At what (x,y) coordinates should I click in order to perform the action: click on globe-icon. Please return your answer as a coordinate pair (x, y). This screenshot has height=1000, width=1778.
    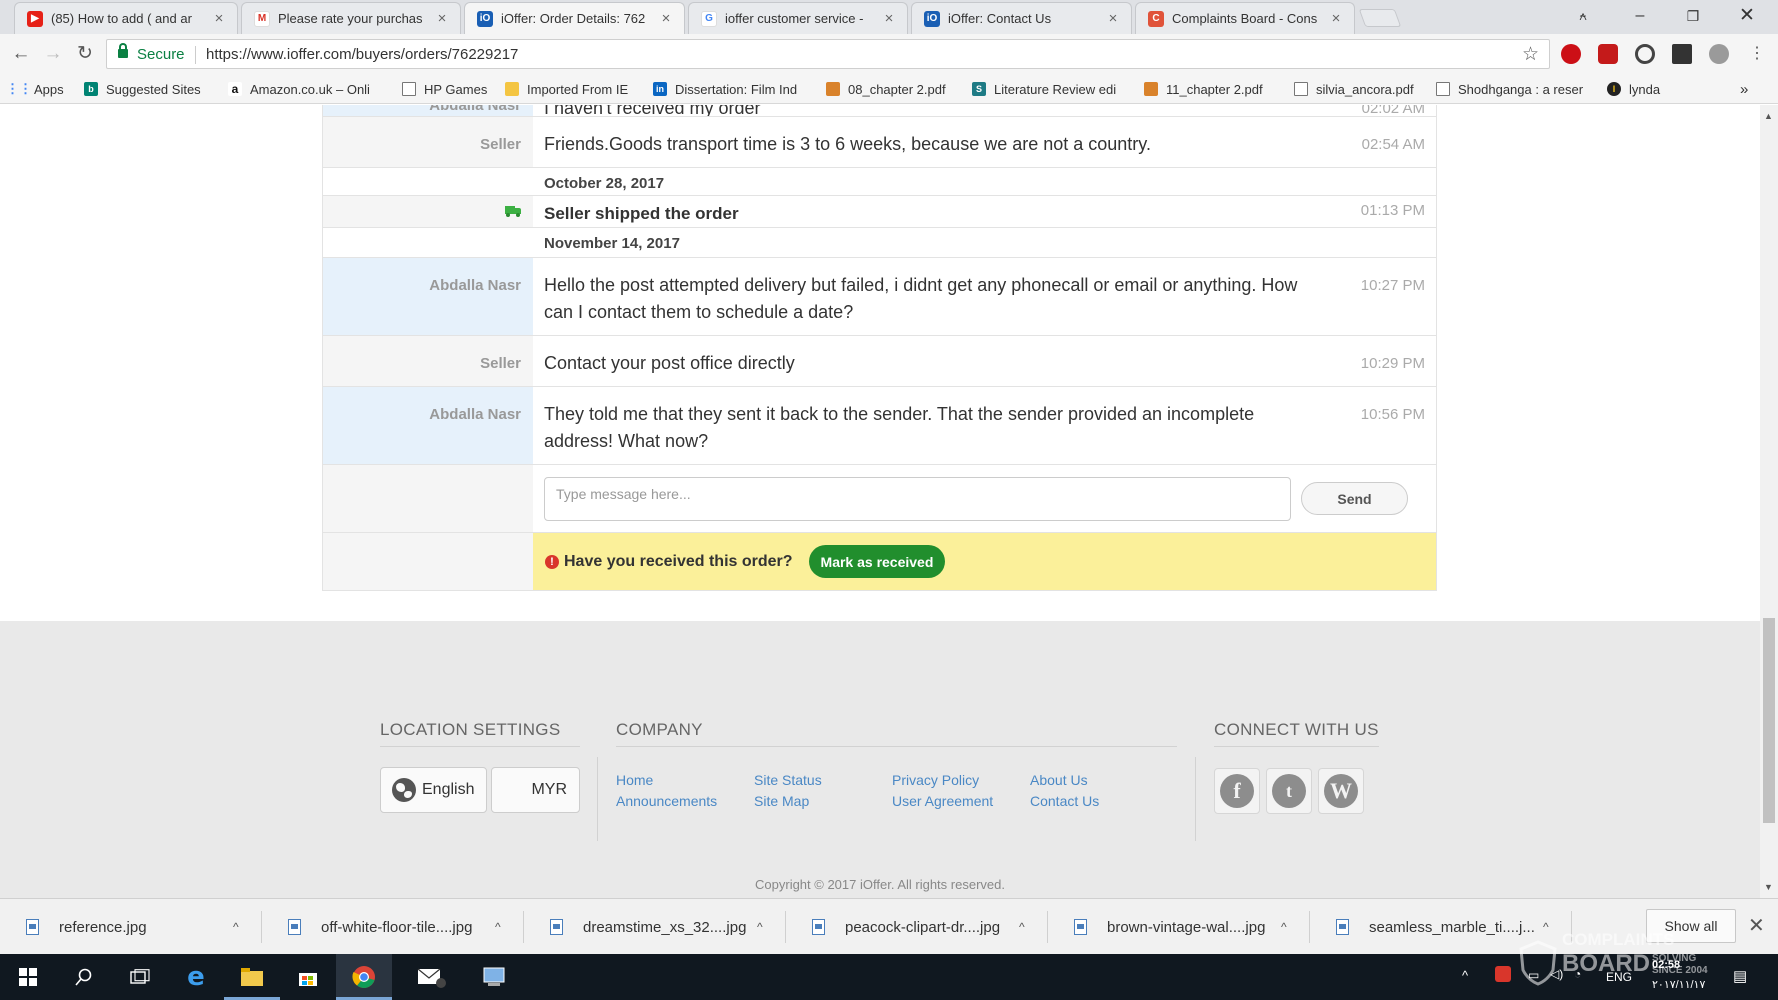
    Looking at the image, I should click on (404, 790).